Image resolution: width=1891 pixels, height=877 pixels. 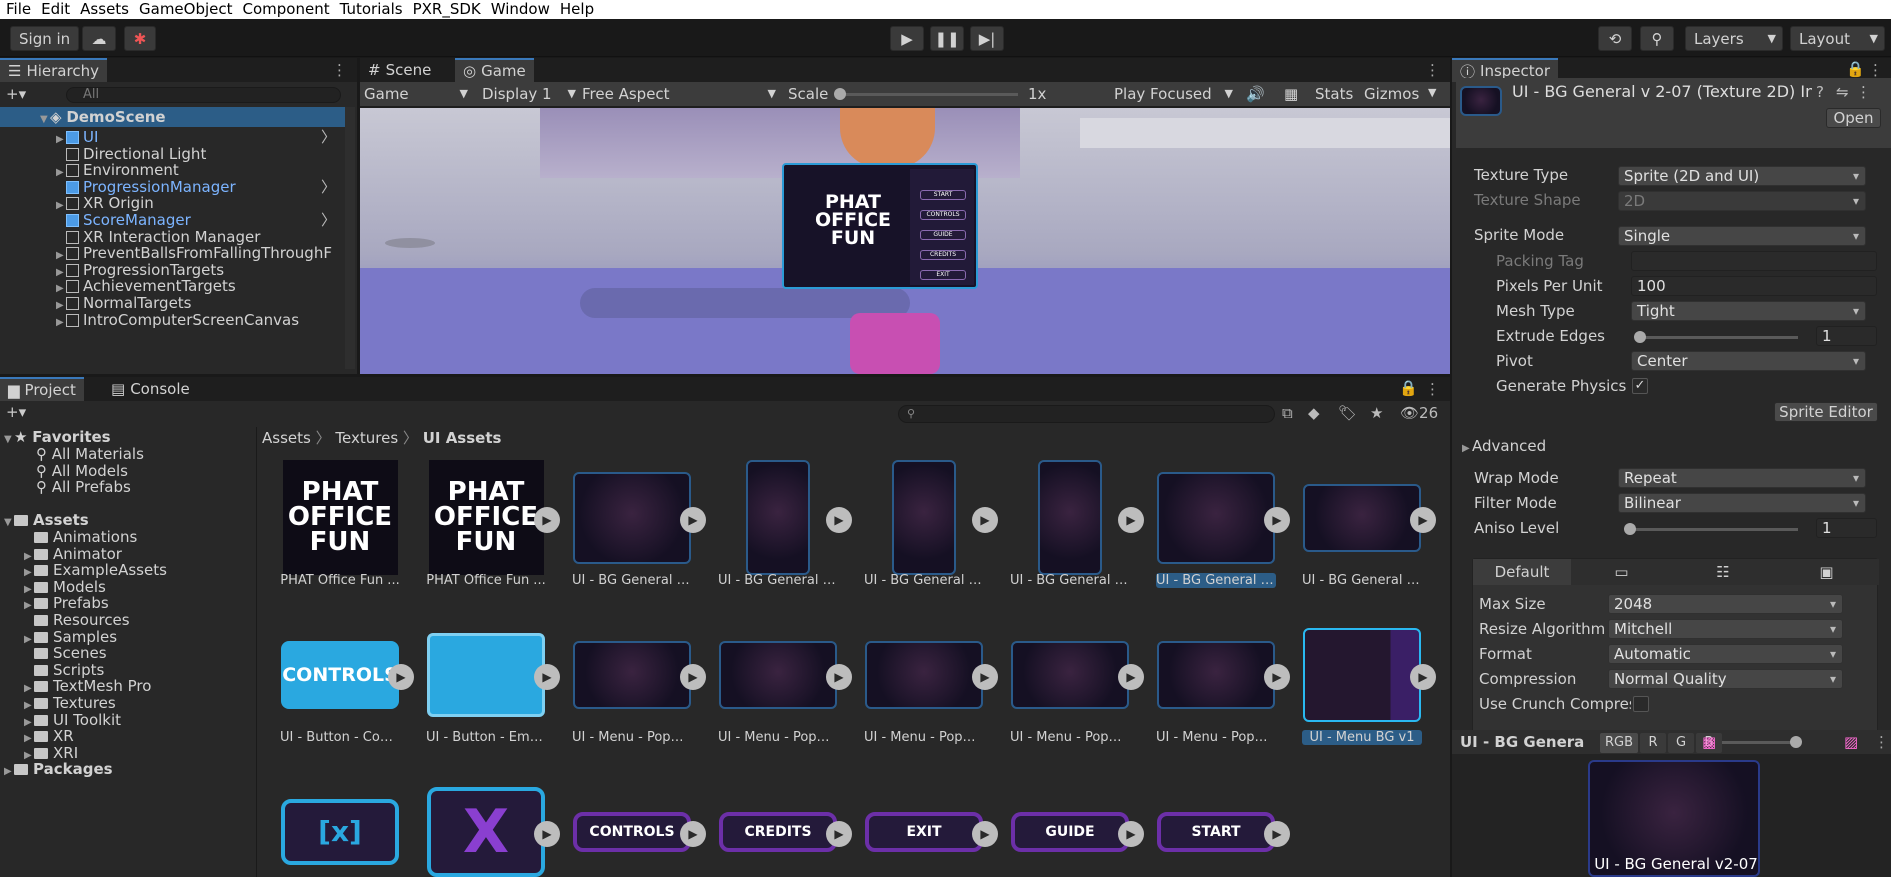 What do you see at coordinates (1640, 386) in the screenshot?
I see `generate-physics-checkbox: ✓` at bounding box center [1640, 386].